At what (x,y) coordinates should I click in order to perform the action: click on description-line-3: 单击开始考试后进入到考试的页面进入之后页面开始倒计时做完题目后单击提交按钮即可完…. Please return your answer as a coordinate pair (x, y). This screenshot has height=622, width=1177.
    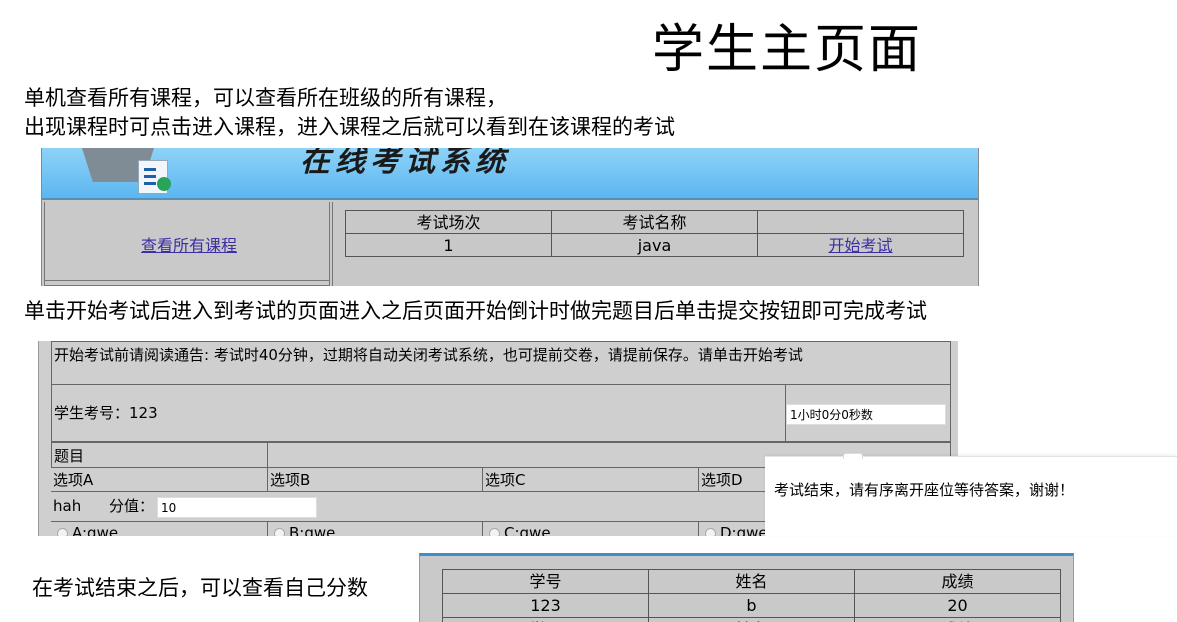
    Looking at the image, I should click on (475, 311).